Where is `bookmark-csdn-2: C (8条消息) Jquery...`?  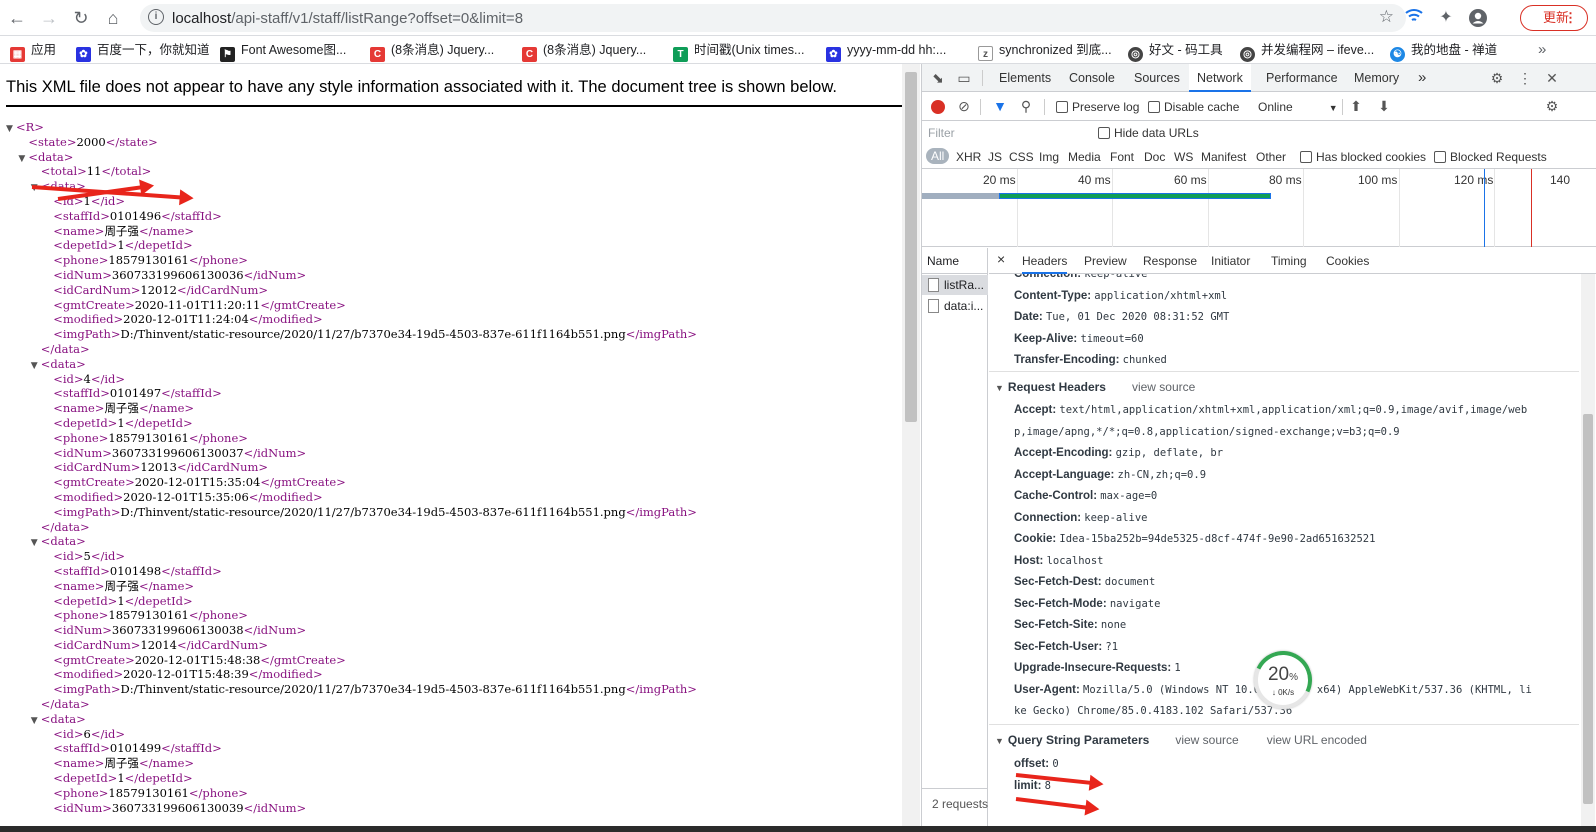
bookmark-csdn-2: C (8条消息) Jquery... is located at coordinates (584, 51).